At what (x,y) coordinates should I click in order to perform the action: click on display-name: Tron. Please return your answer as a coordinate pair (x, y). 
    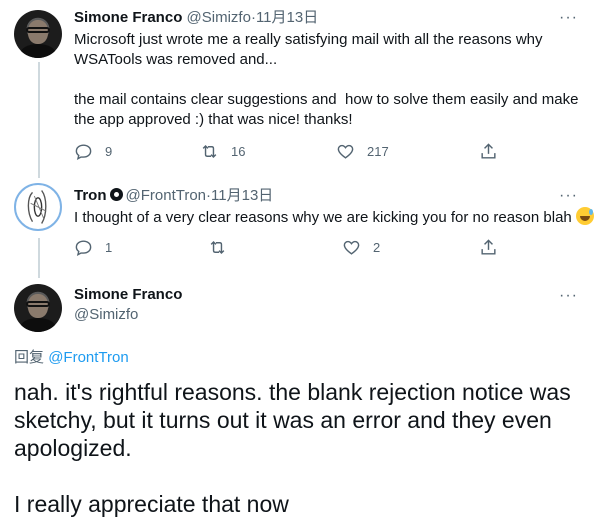
    Looking at the image, I should click on (90, 195).